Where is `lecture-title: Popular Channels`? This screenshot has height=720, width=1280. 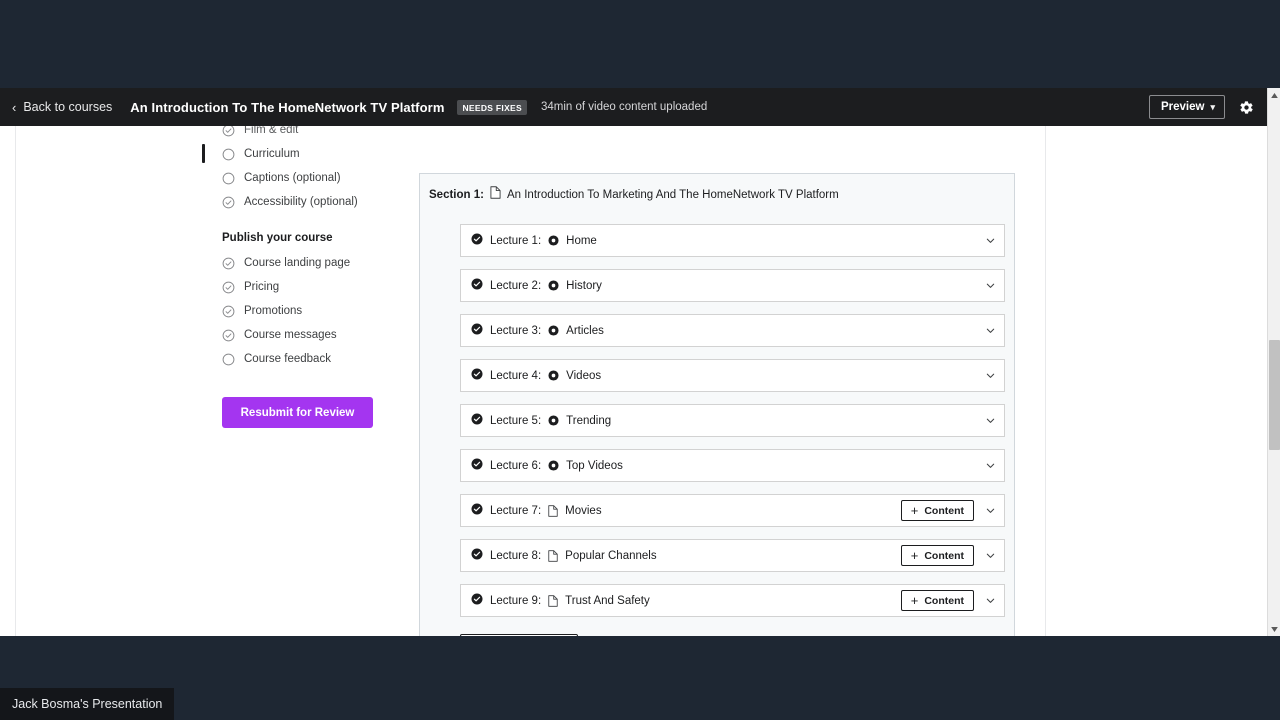 lecture-title: Popular Channels is located at coordinates (611, 555).